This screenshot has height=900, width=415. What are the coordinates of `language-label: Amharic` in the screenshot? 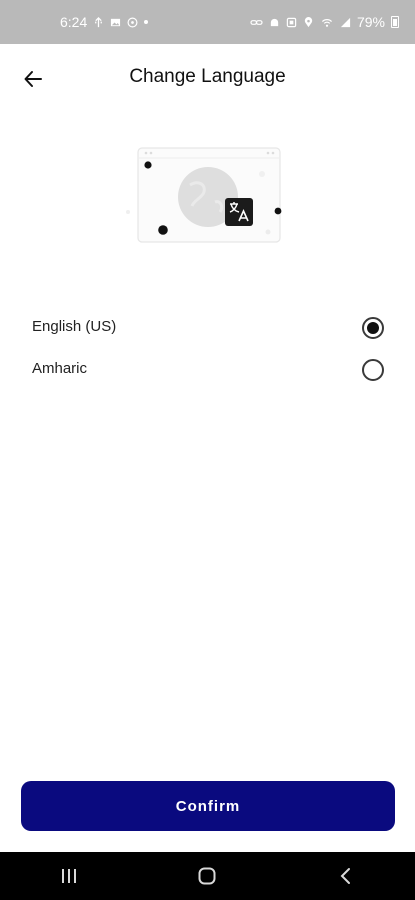 It's located at (60, 368).